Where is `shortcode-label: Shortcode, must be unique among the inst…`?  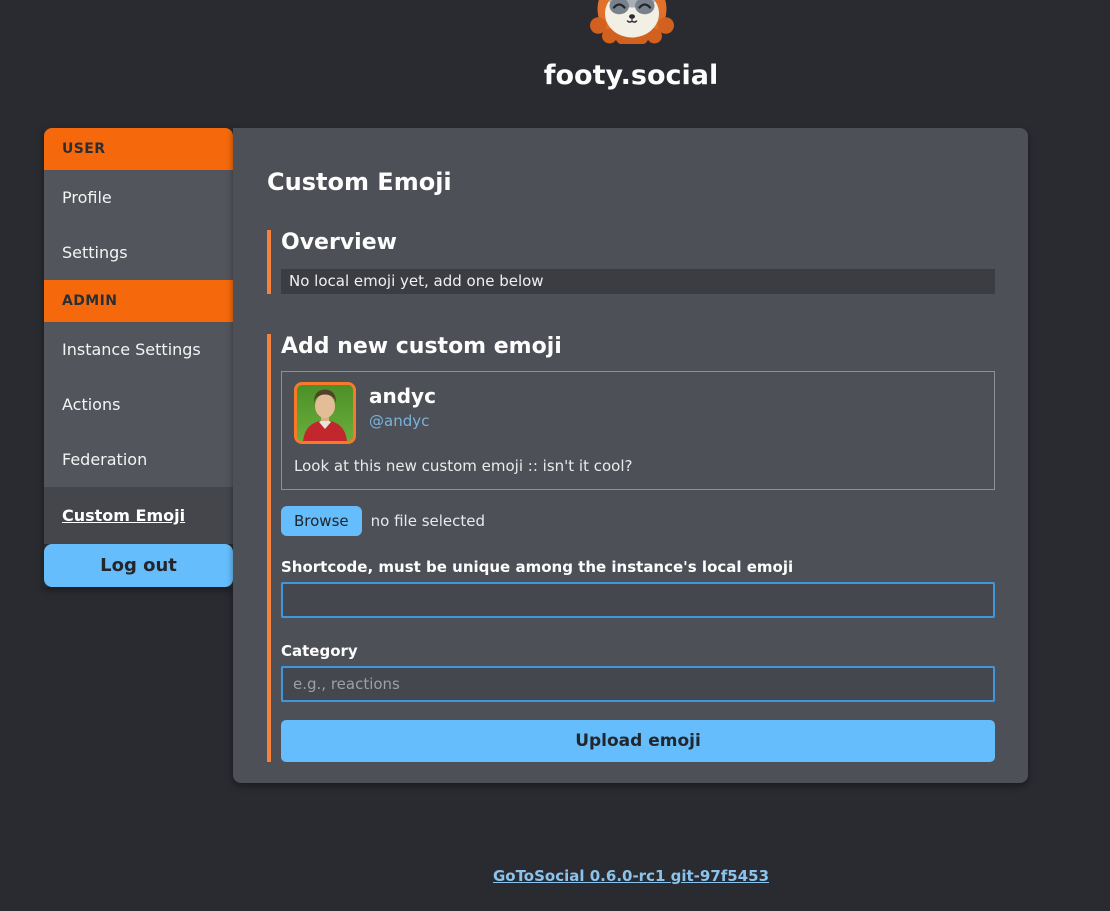
shortcode-label: Shortcode, must be unique among the inst… is located at coordinates (537, 567).